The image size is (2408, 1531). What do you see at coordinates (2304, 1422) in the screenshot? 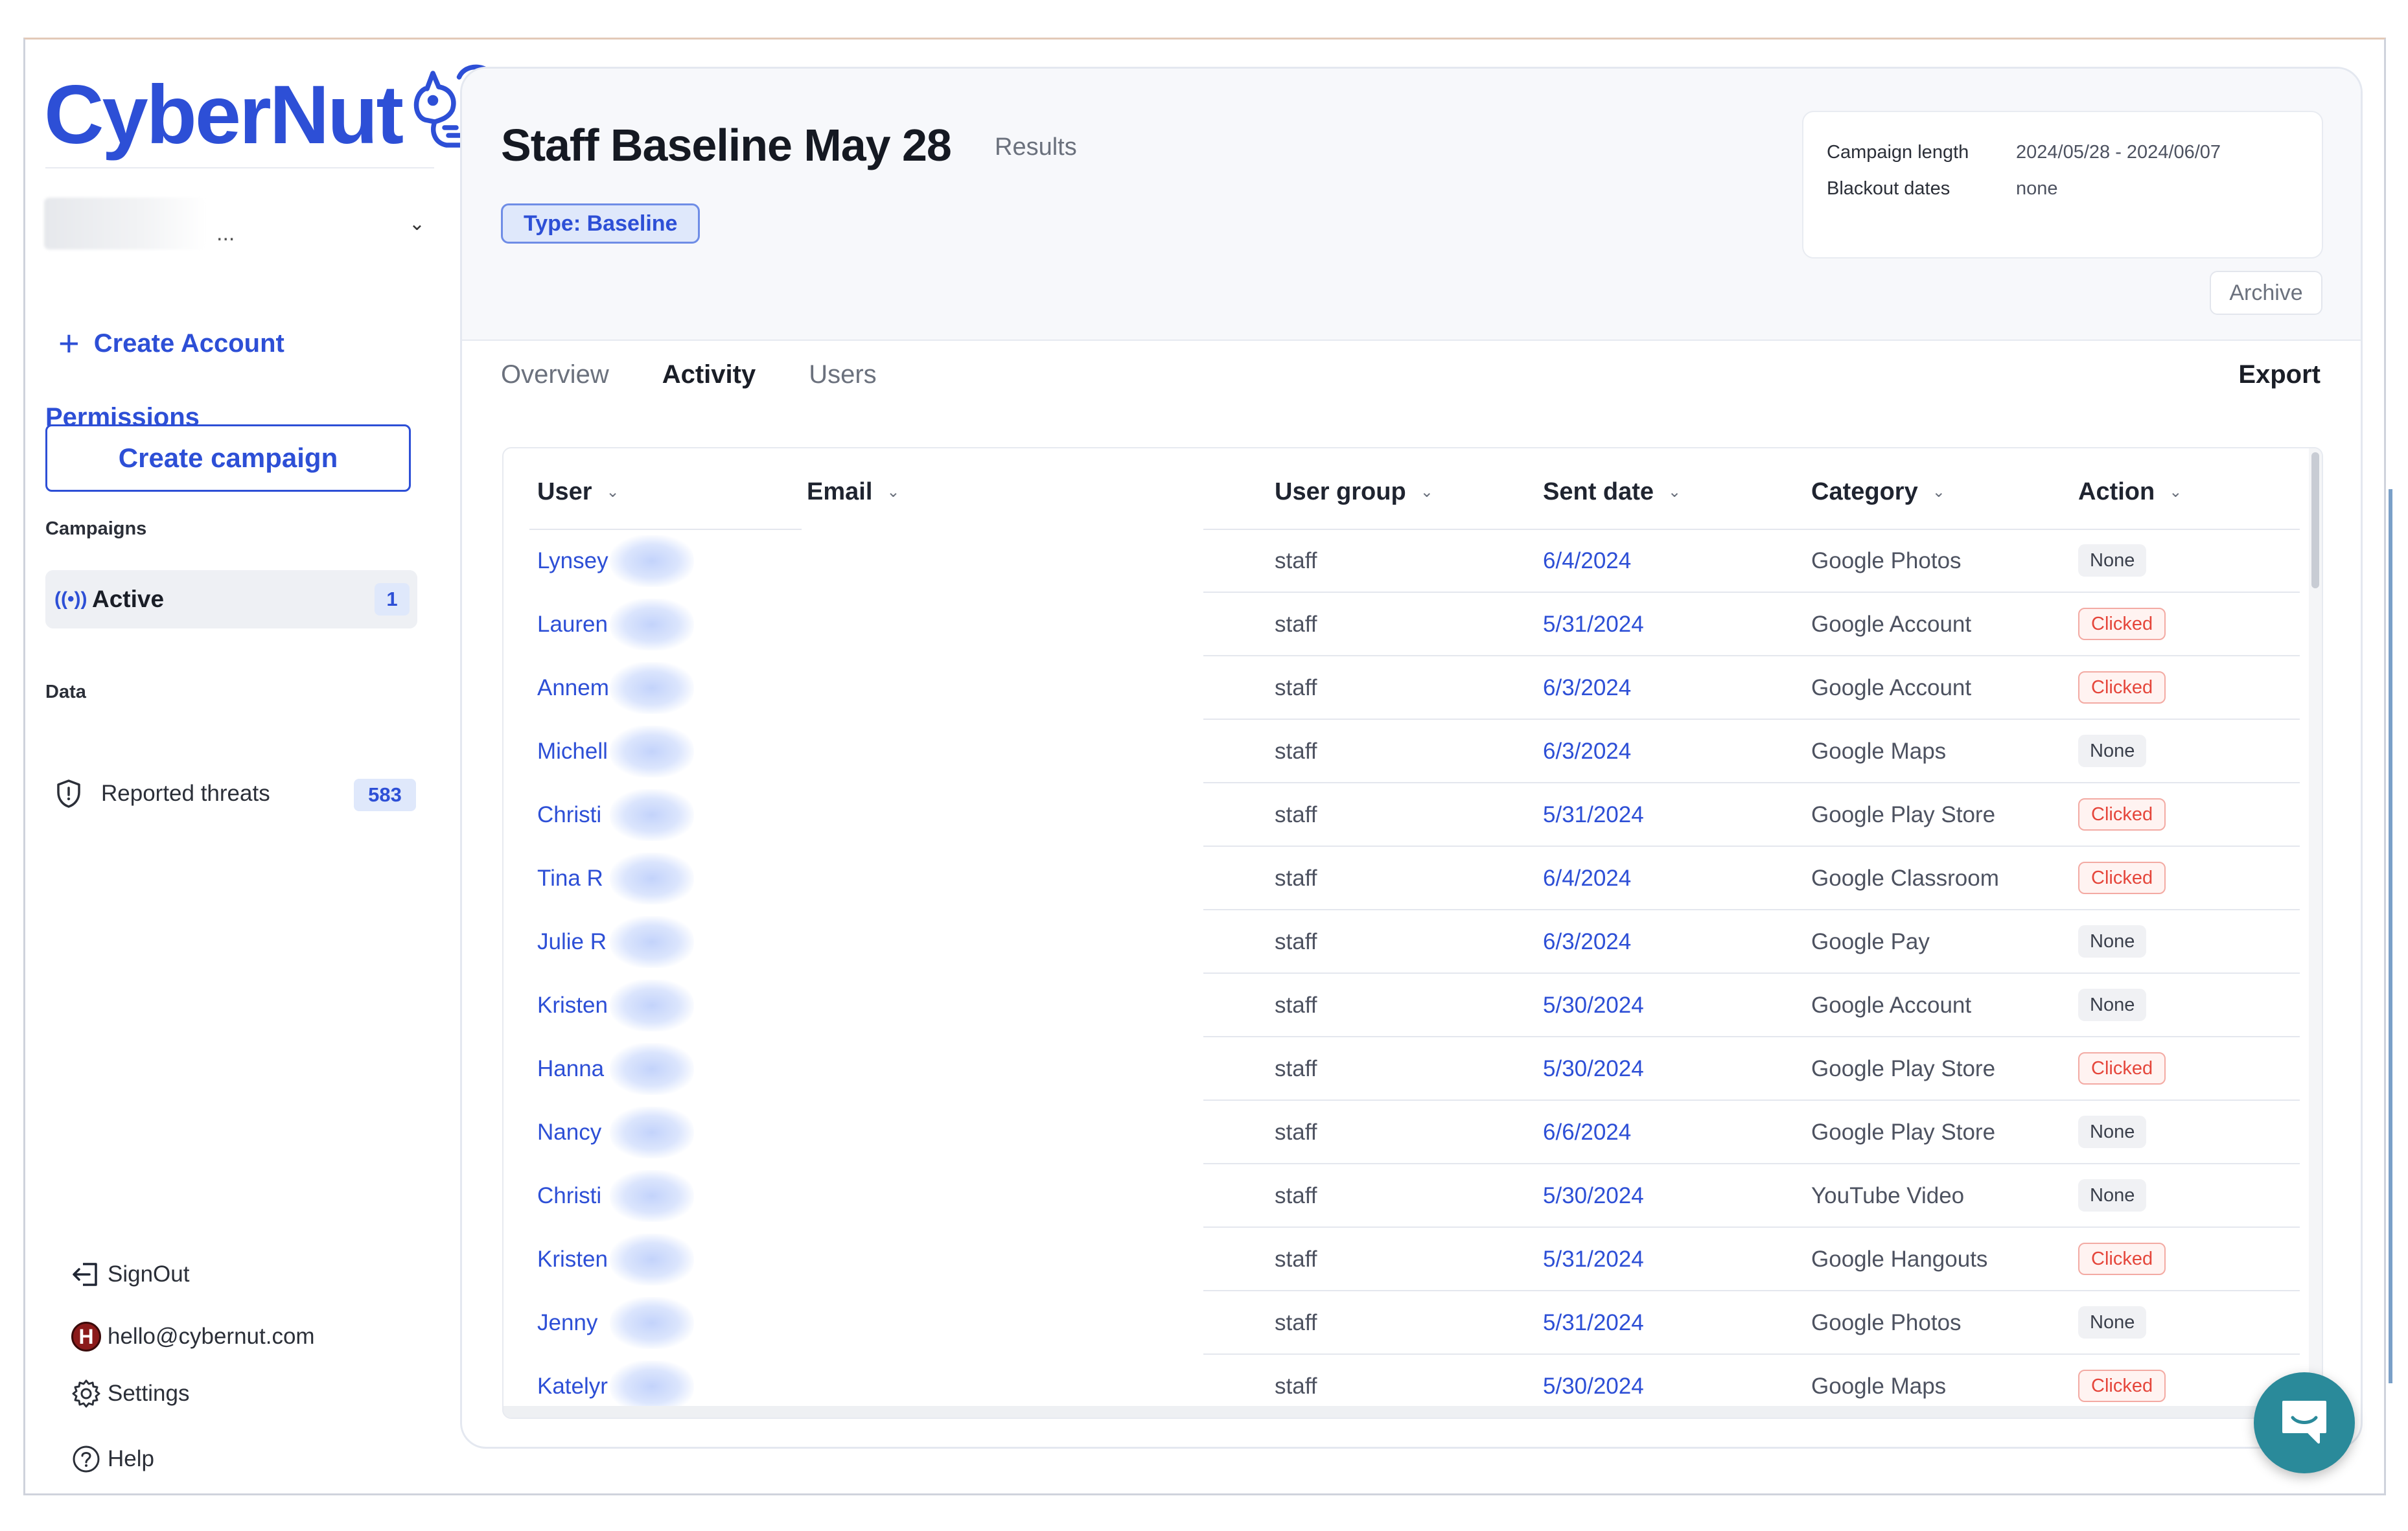
I see `chat-widget-button` at bounding box center [2304, 1422].